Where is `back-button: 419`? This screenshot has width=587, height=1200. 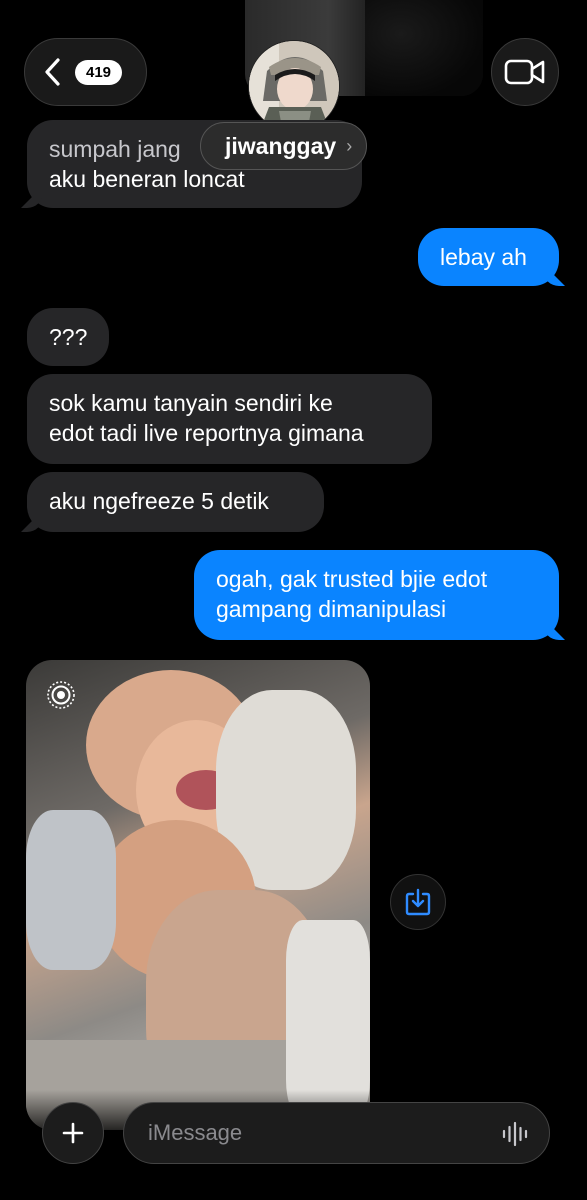
back-button: 419 is located at coordinates (85, 72).